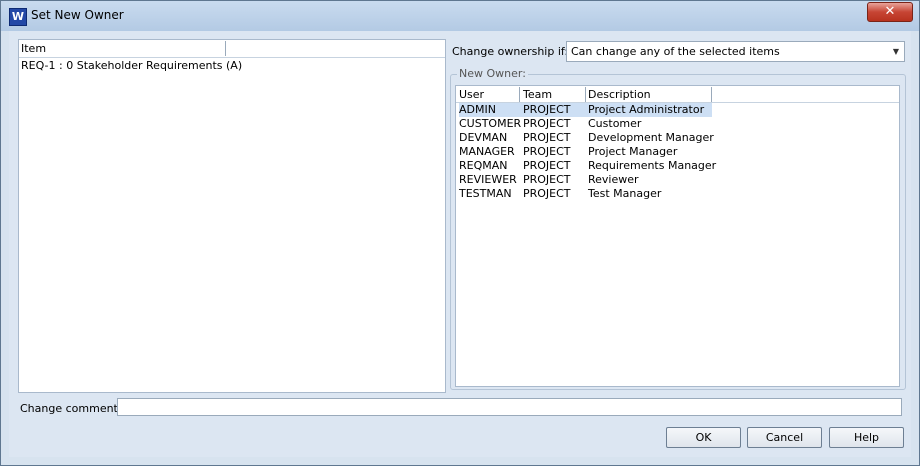 This screenshot has height=466, width=920. I want to click on change-ownership-label: Change ownership if:, so click(510, 51).